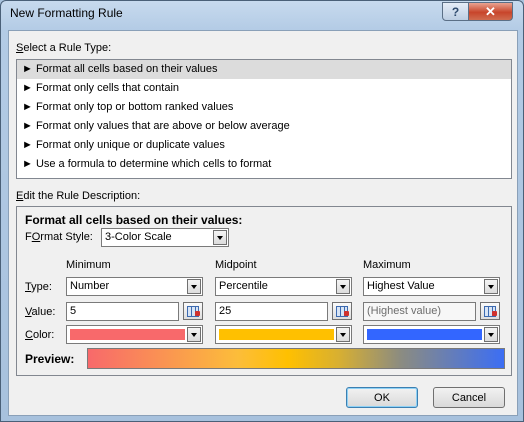  Describe the element at coordinates (387, 265) in the screenshot. I see `maximum-header: Maximum` at that location.